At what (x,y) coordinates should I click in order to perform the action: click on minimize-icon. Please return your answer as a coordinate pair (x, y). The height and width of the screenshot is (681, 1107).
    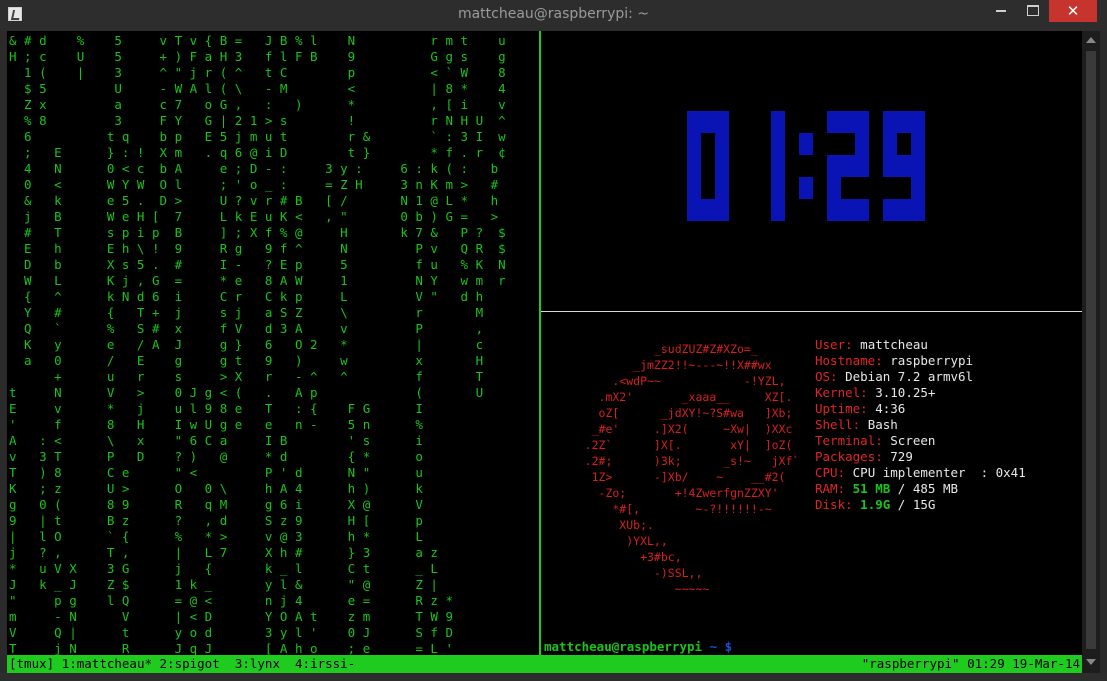
    Looking at the image, I should click on (1001, 10).